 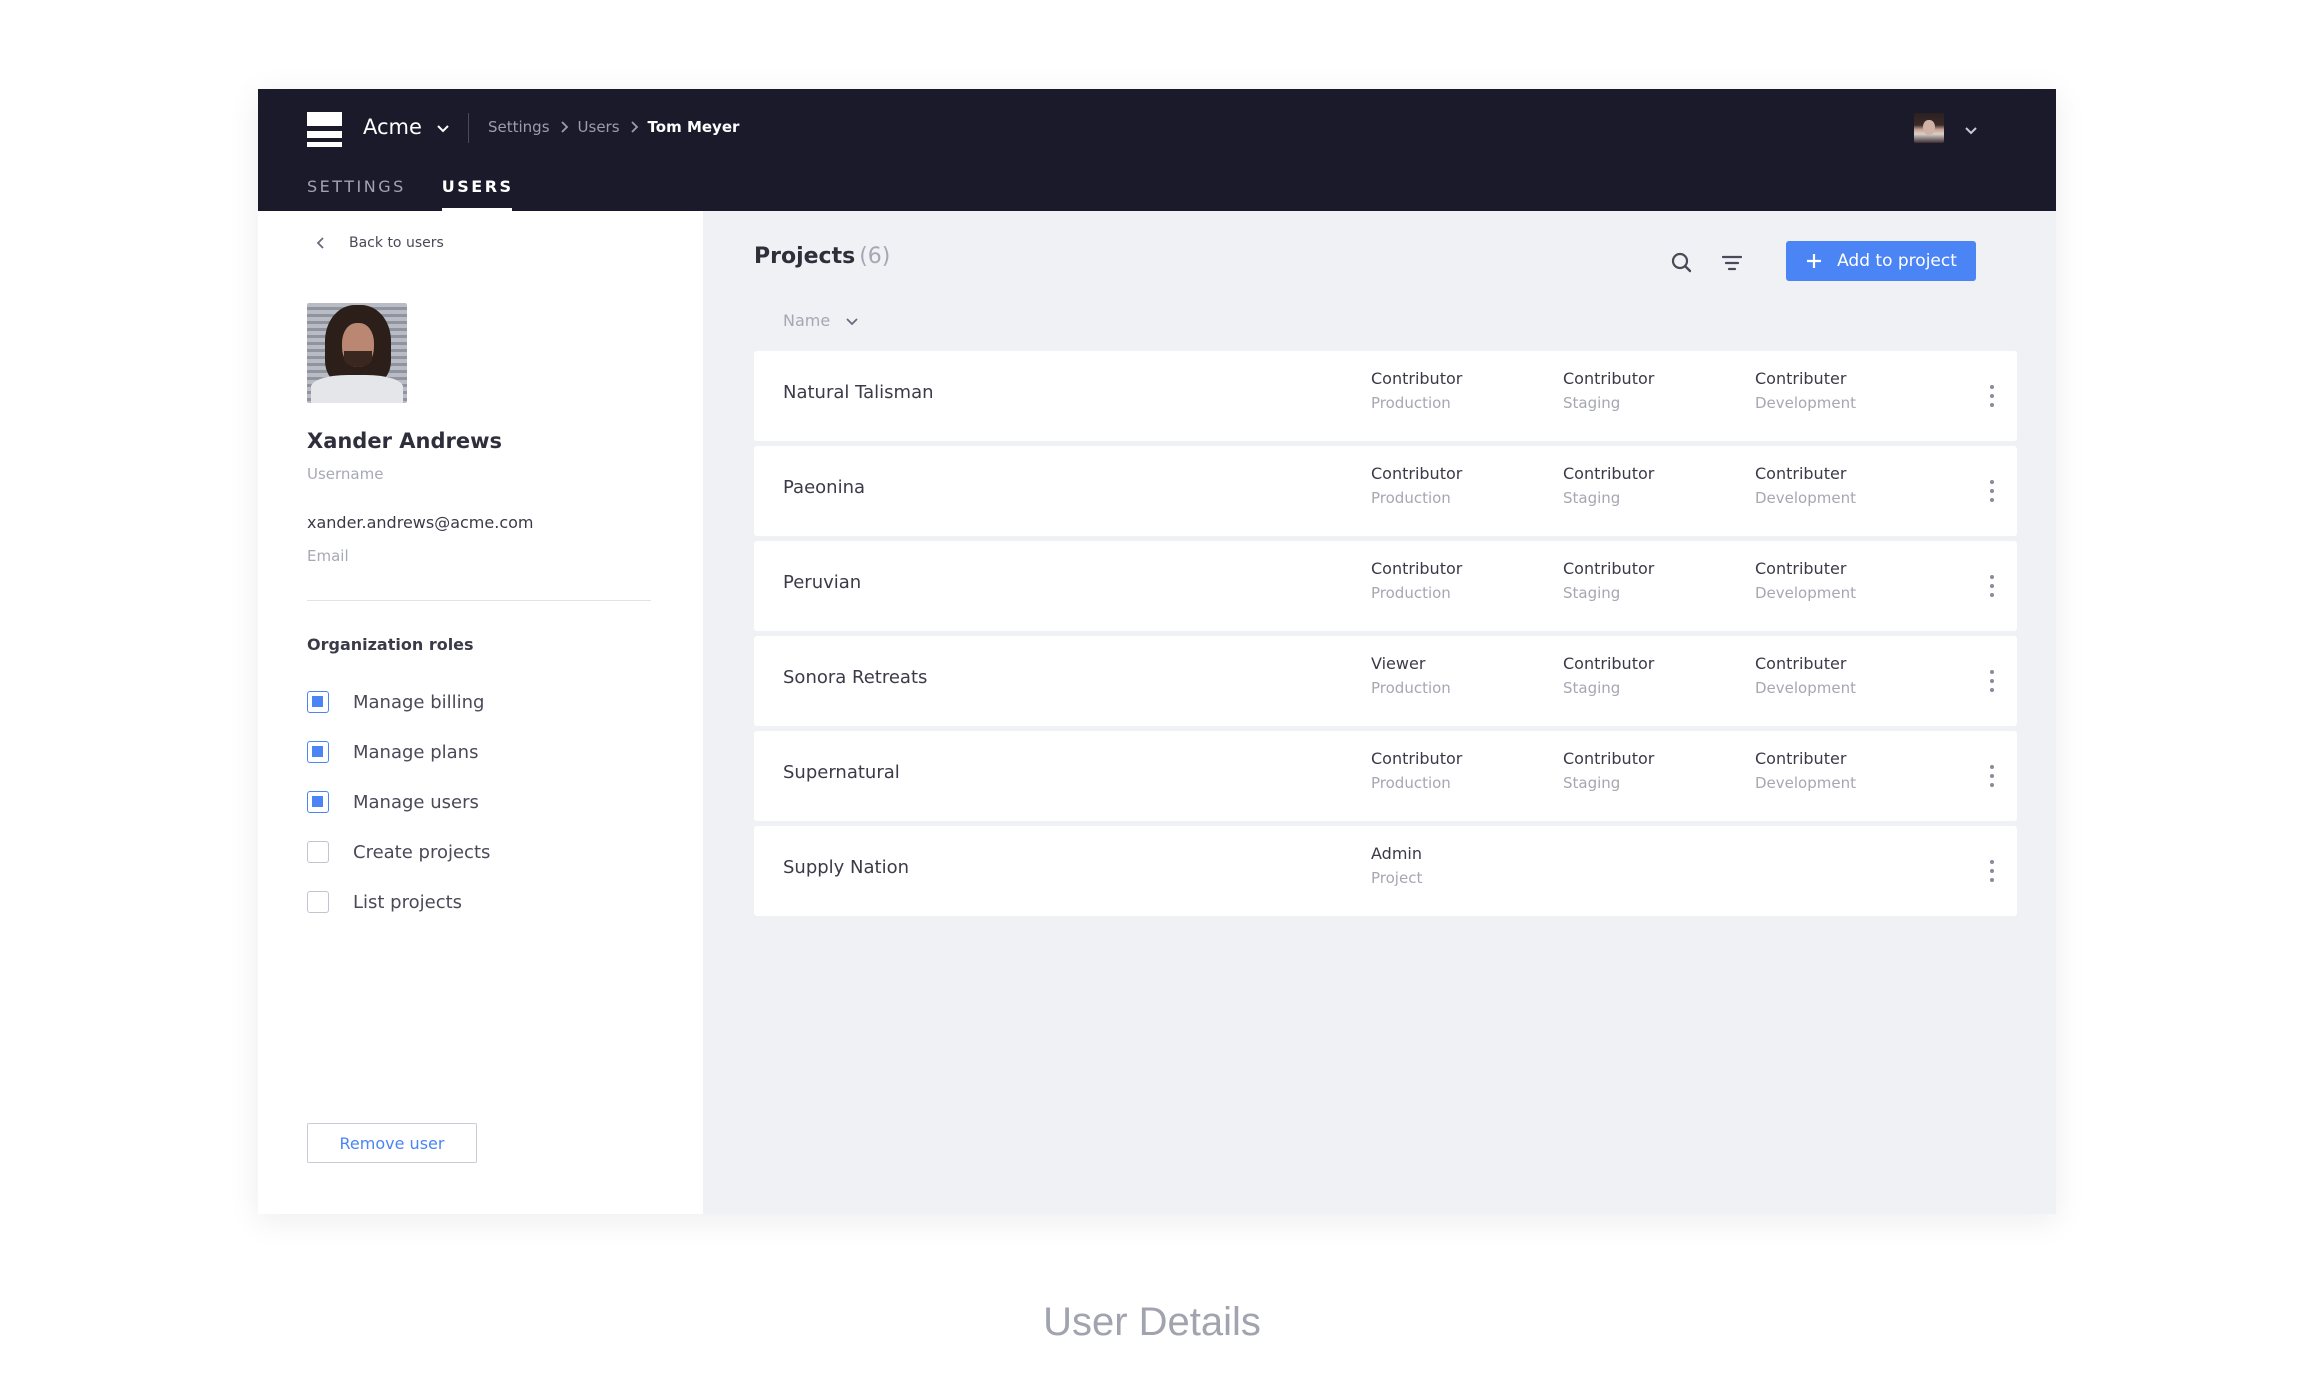 I want to click on chevron-right-icon, so click(x=564, y=127).